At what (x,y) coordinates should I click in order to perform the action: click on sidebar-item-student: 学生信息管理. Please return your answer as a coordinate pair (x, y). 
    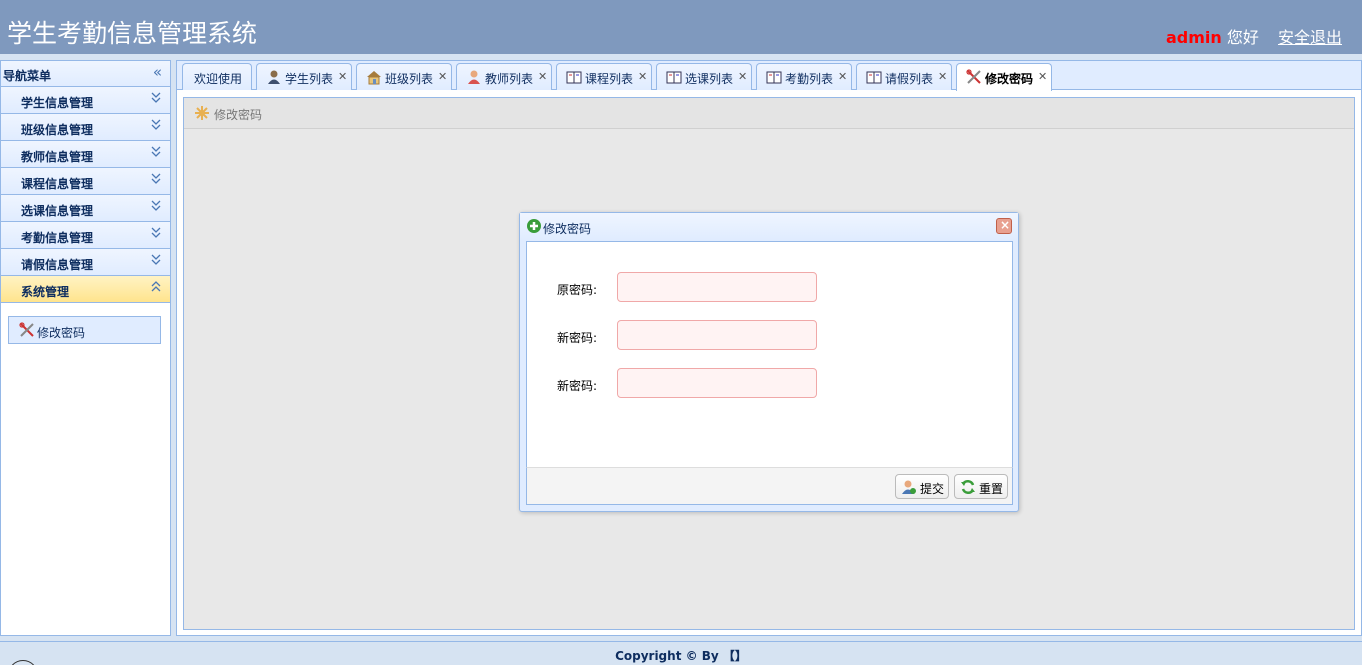
    Looking at the image, I should click on (85, 100).